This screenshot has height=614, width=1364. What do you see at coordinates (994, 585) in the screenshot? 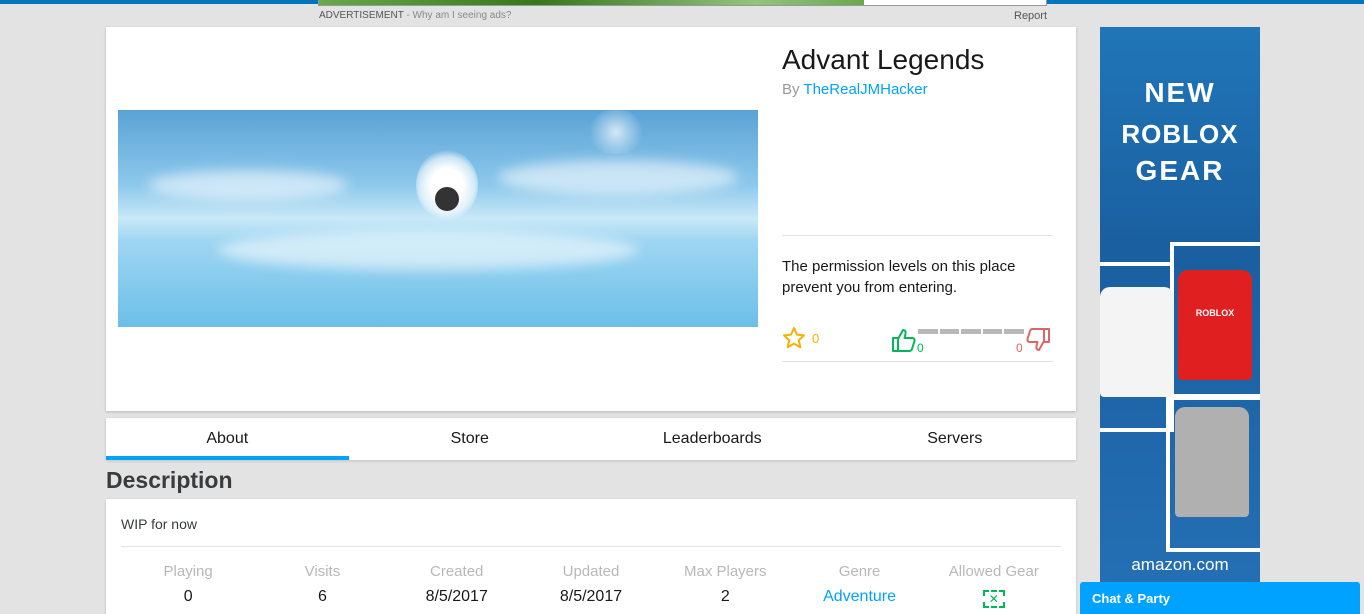
I see `stat-allowed-gear: Allowed Gear ✕` at bounding box center [994, 585].